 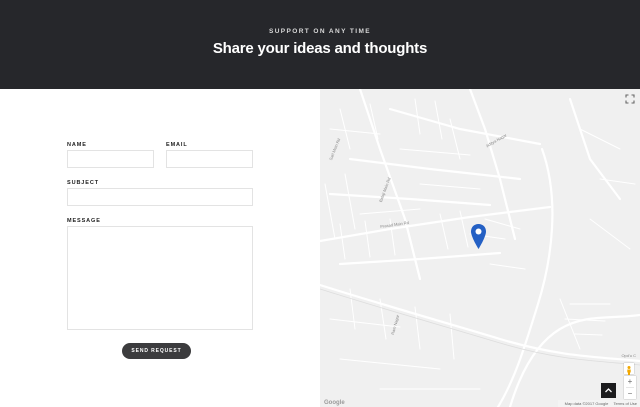 I want to click on zoom-control: + −, so click(x=630, y=387).